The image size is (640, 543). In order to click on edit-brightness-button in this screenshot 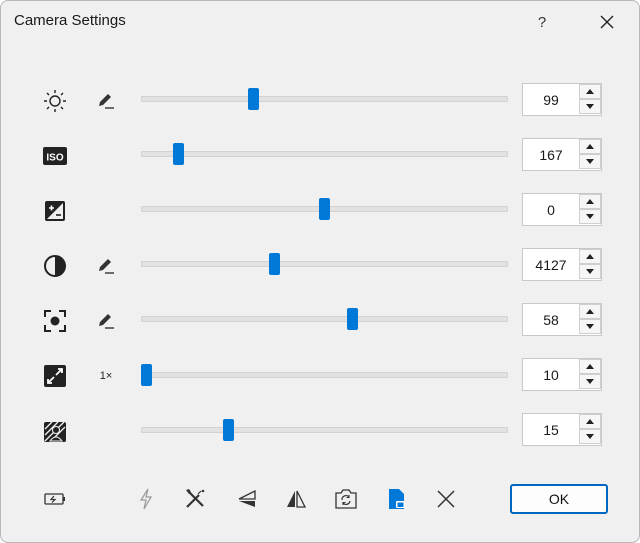, I will do `click(106, 101)`.